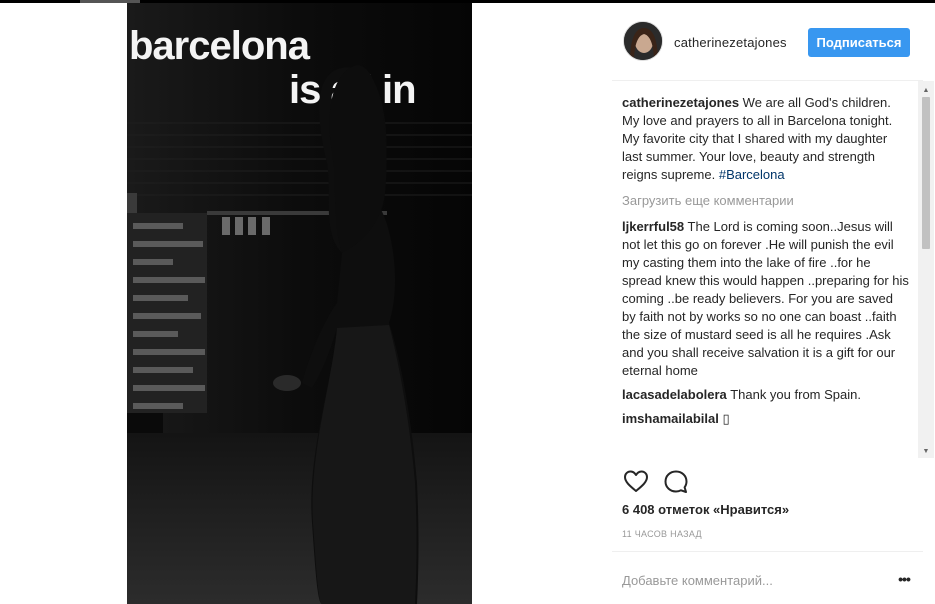  Describe the element at coordinates (767, 483) in the screenshot. I see `post-actions` at that location.